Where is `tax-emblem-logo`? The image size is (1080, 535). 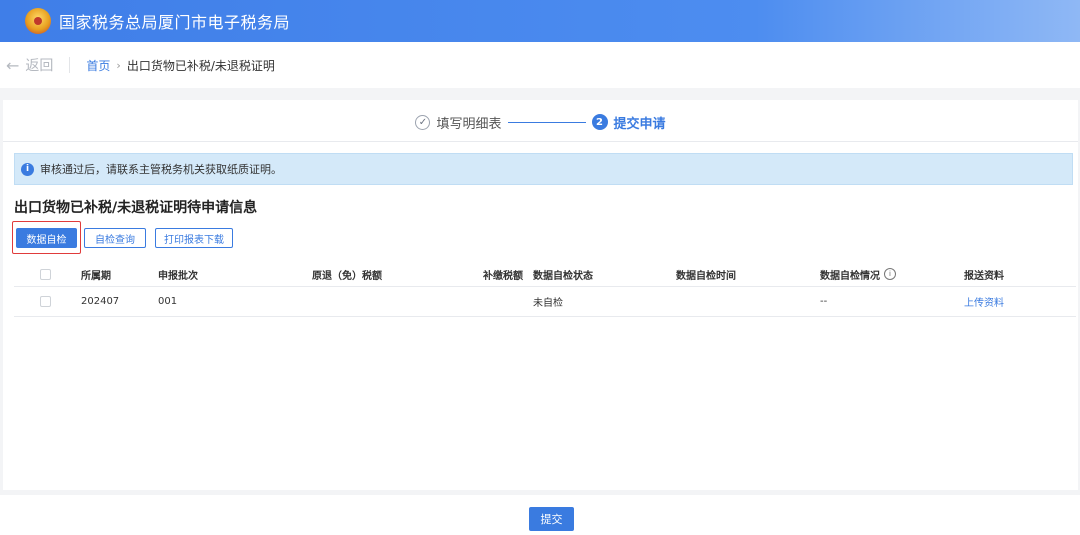
tax-emblem-logo is located at coordinates (38, 21).